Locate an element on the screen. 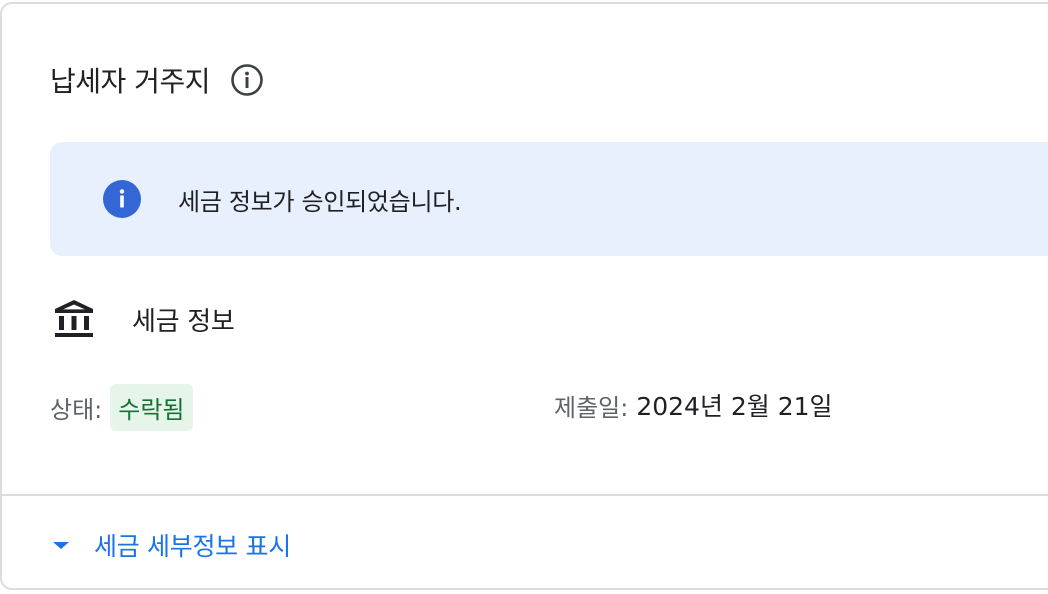 This screenshot has width=1048, height=594. divider is located at coordinates (525, 495).